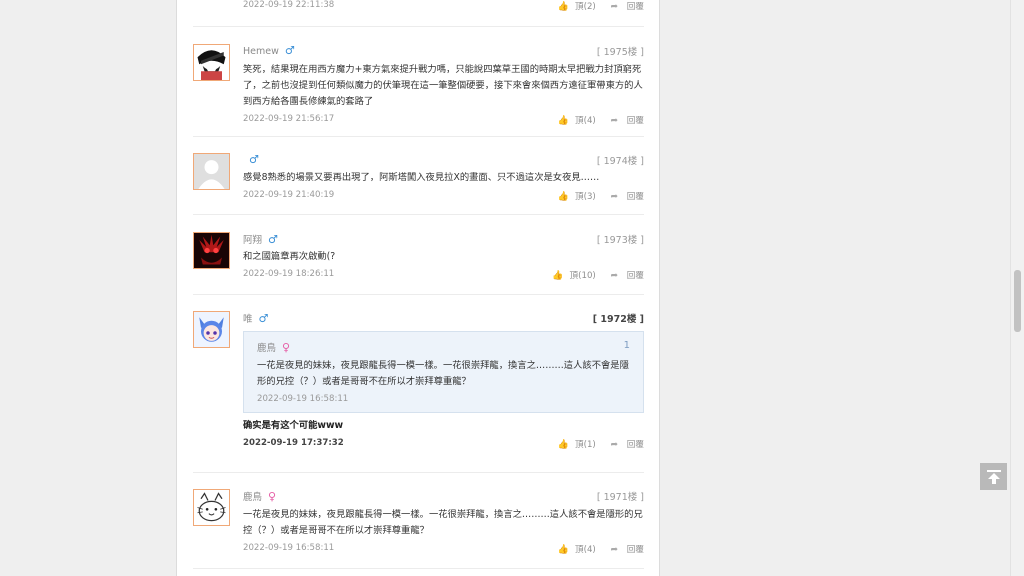  What do you see at coordinates (303, 399) in the screenshot?
I see `quote-timestamp: 2022-09-19 16:58:11` at bounding box center [303, 399].